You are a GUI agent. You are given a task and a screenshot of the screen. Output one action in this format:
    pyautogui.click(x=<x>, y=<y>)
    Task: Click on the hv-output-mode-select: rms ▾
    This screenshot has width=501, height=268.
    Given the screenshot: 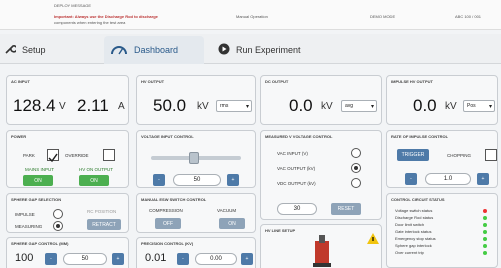 What is the action you would take?
    pyautogui.click(x=234, y=106)
    